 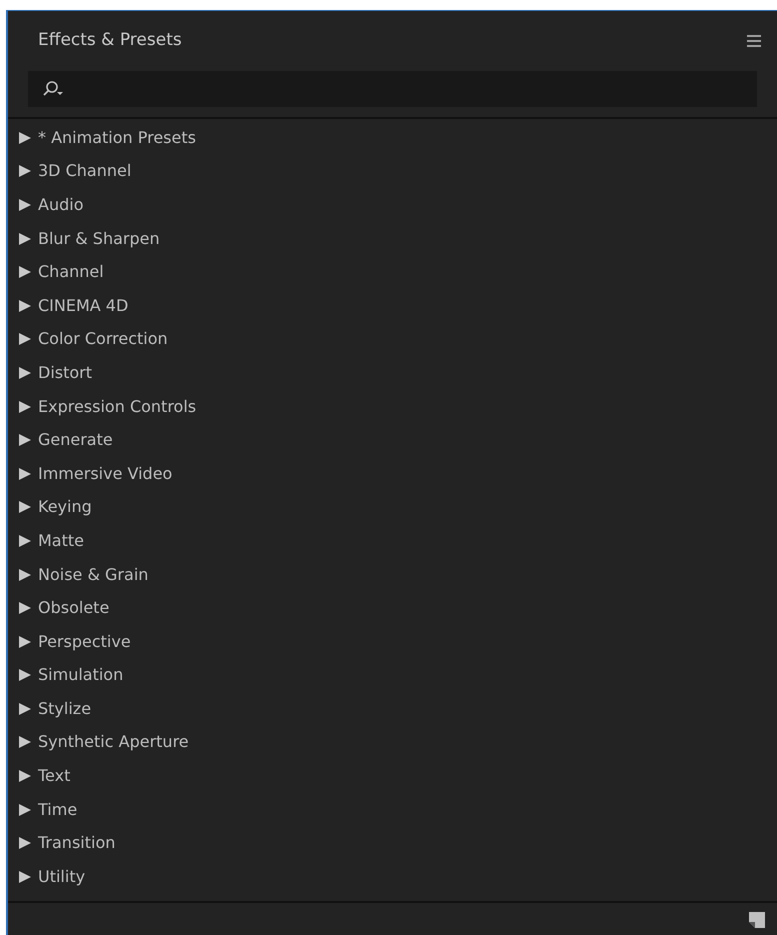 I want to click on category-item: Keying, so click(x=392, y=507).